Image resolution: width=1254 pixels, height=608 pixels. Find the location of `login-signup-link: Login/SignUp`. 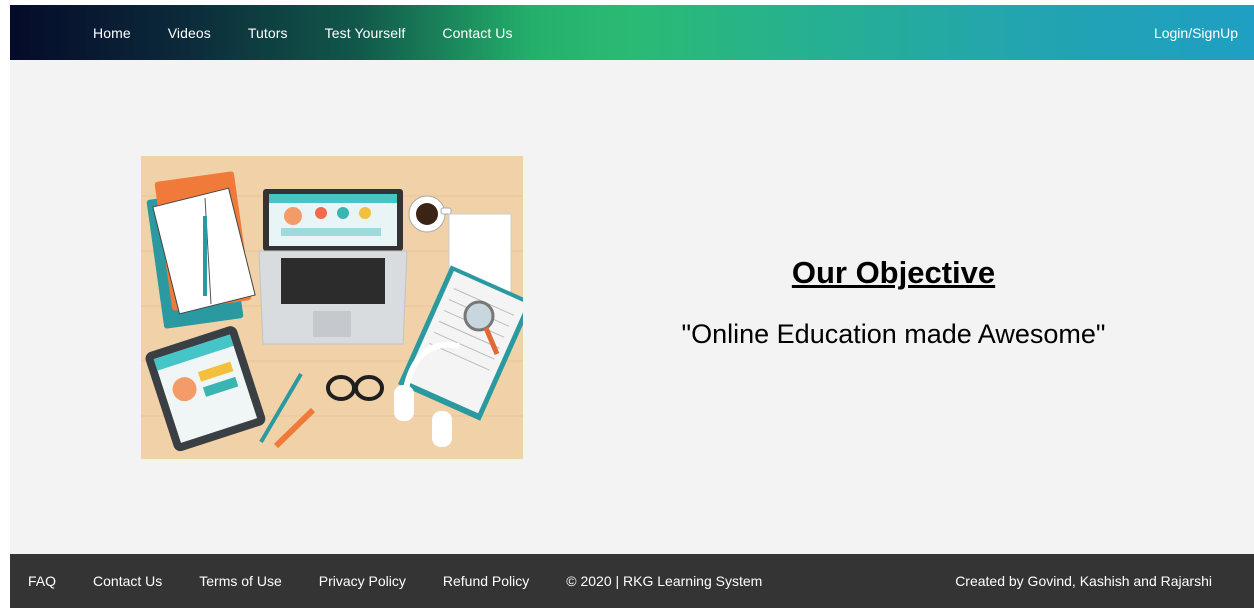

login-signup-link: Login/SignUp is located at coordinates (1196, 32).